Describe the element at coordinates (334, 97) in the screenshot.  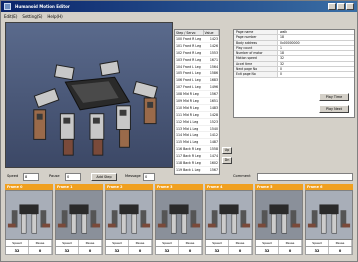
I see `play-time-button: Play Time` at that location.